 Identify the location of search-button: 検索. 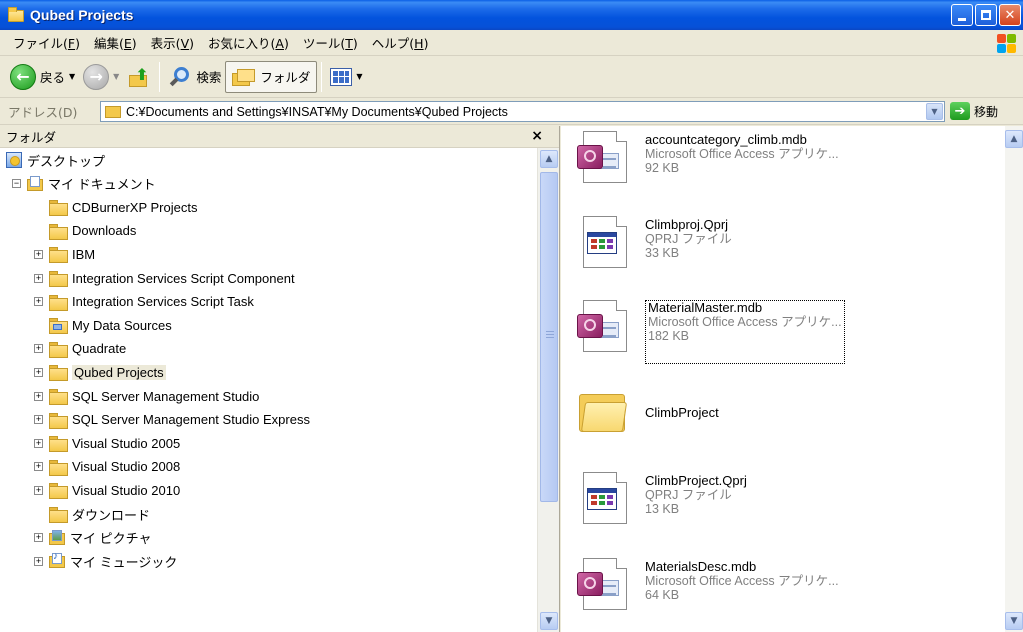
(194, 77).